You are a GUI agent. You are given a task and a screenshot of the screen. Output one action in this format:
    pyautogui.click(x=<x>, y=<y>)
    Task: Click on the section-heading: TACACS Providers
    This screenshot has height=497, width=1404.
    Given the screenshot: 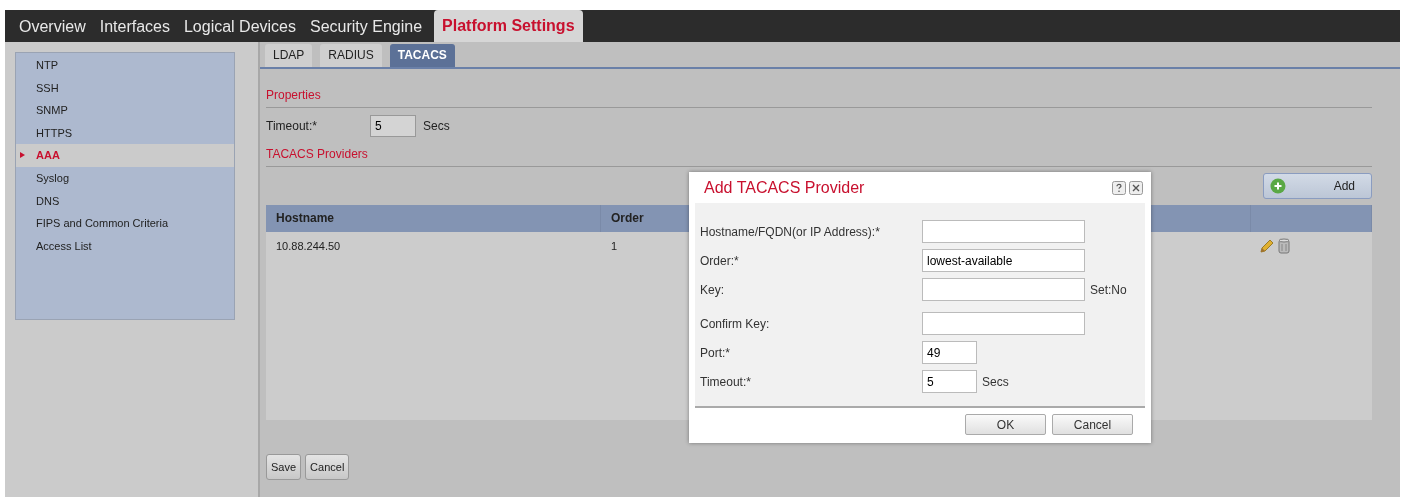 What is the action you would take?
    pyautogui.click(x=317, y=154)
    